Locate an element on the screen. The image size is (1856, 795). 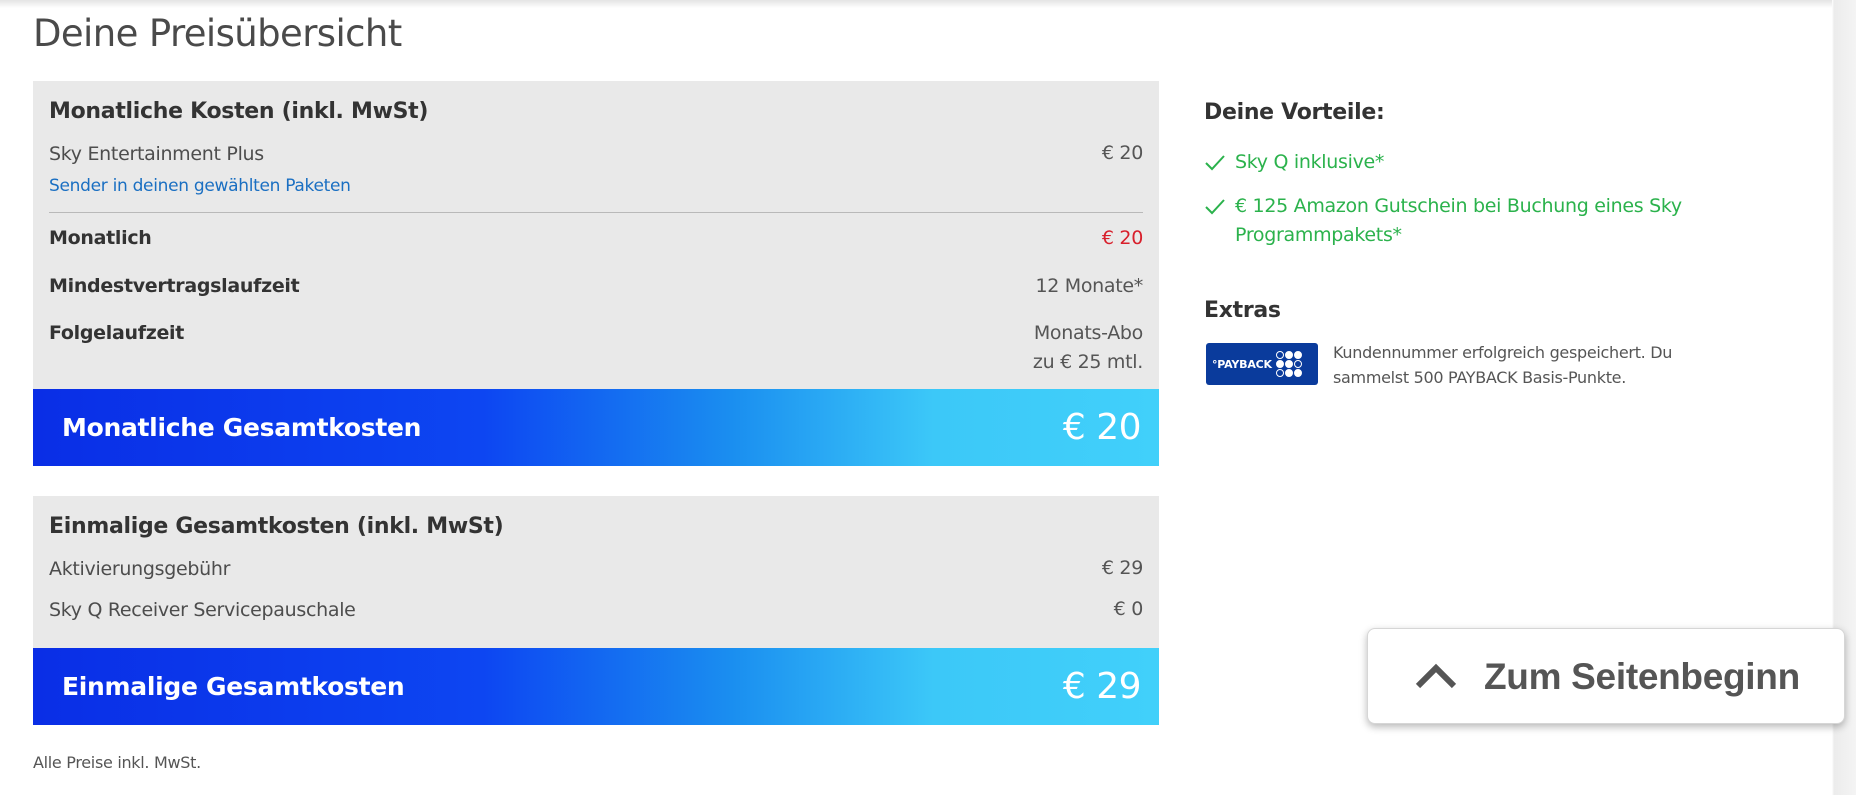
payback-dots-icon is located at coordinates (1288, 364).